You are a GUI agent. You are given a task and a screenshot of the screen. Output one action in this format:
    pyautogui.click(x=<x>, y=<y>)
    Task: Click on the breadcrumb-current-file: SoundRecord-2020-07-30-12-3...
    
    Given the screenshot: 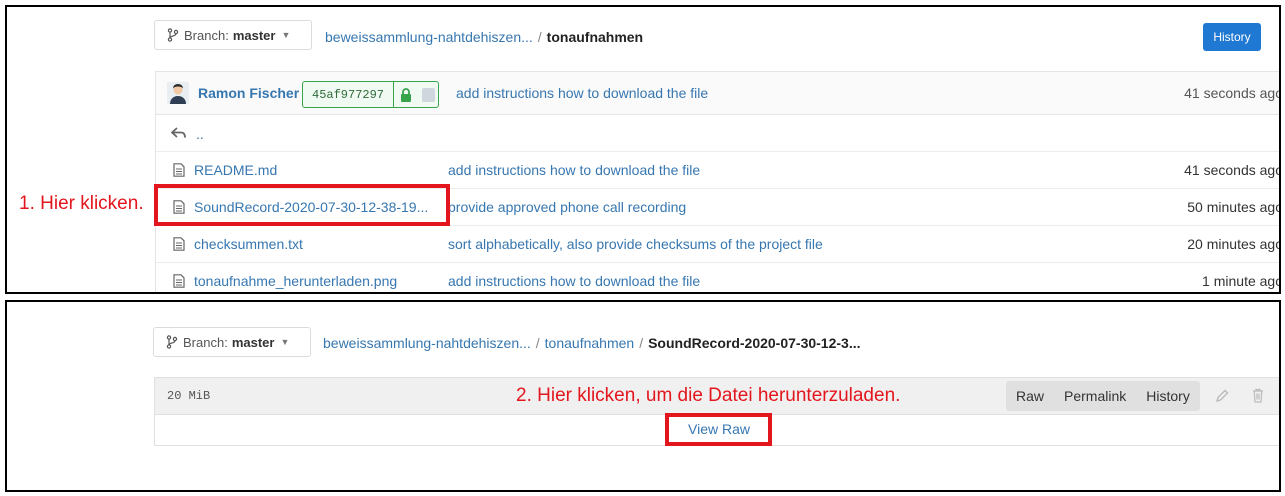 What is the action you would take?
    pyautogui.click(x=754, y=343)
    